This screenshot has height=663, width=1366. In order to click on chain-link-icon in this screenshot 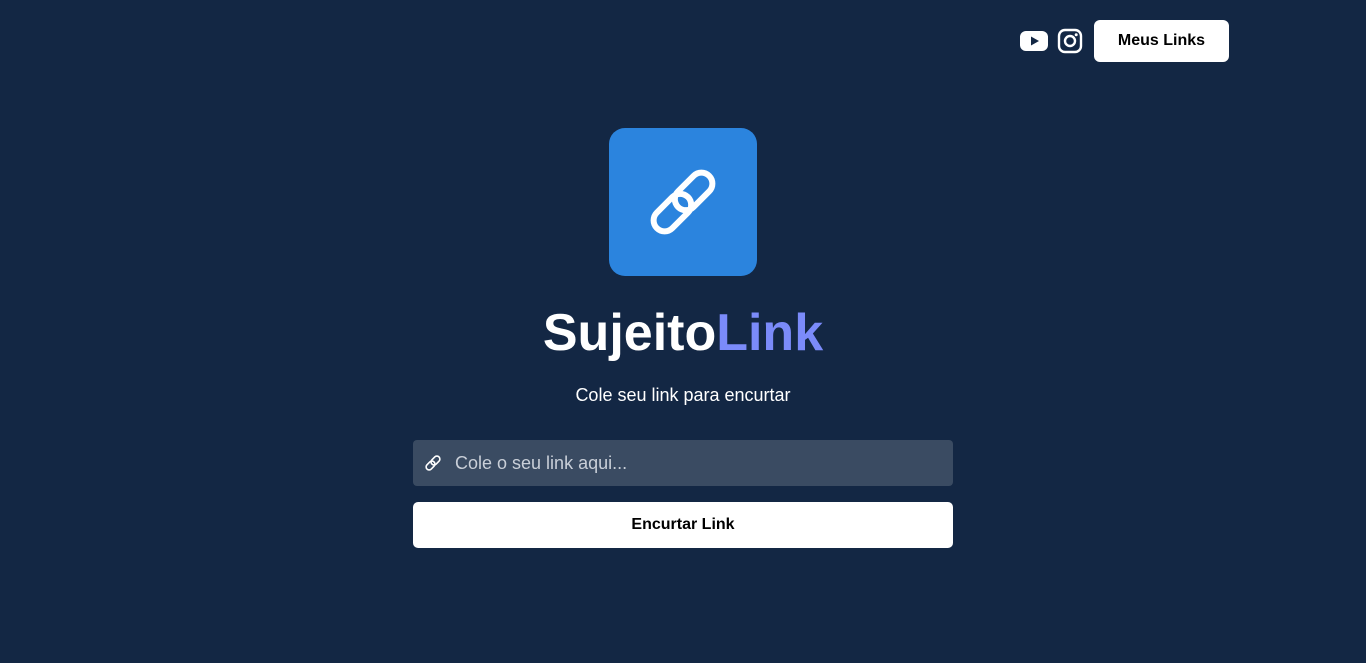, I will do `click(683, 202)`.